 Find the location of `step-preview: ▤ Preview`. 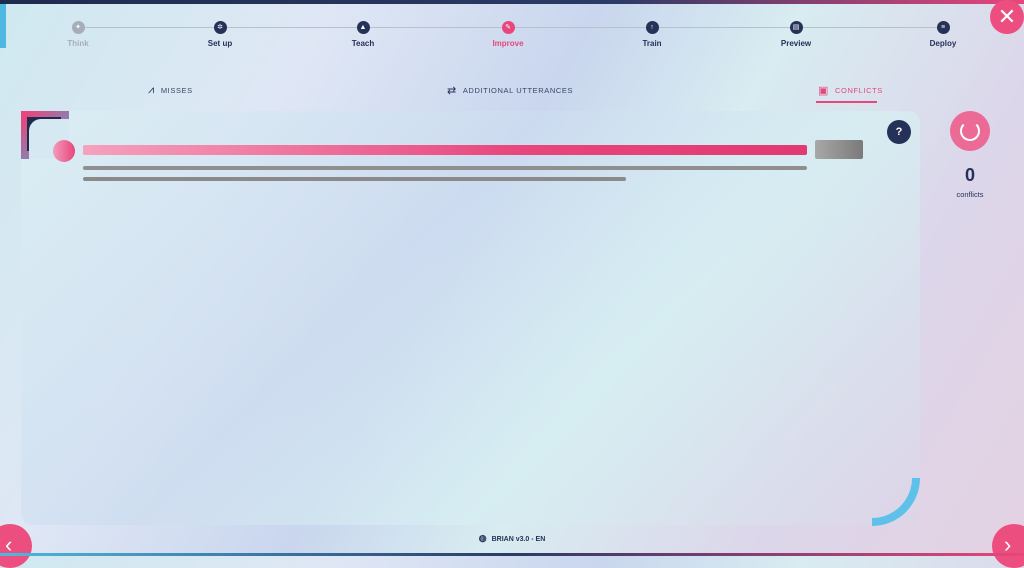

step-preview: ▤ Preview is located at coordinates (796, 34).